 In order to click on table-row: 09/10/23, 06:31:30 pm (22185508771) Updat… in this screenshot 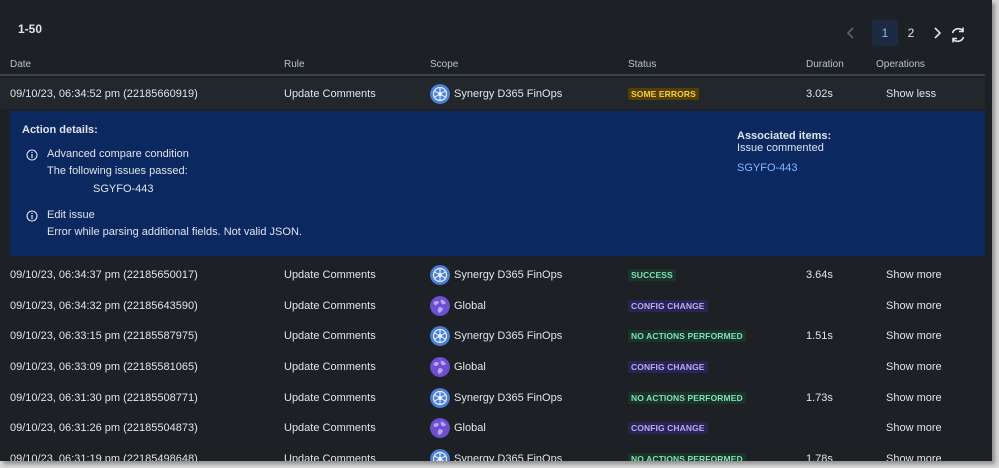, I will do `click(492, 397)`.